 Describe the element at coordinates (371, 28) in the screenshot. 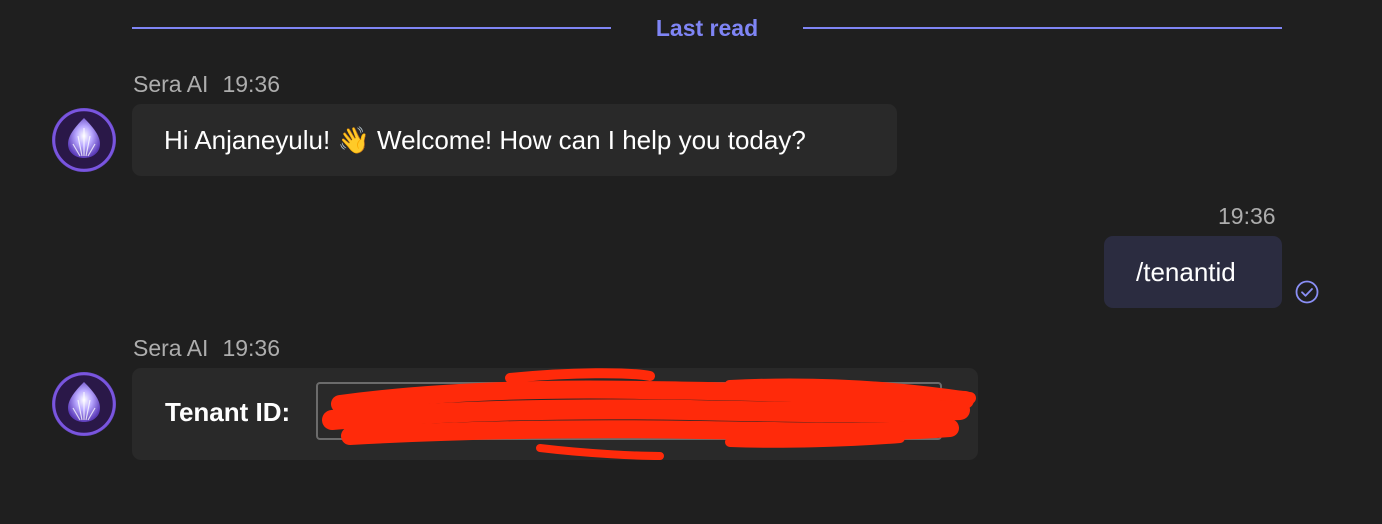

I see `divider-line-left` at that location.